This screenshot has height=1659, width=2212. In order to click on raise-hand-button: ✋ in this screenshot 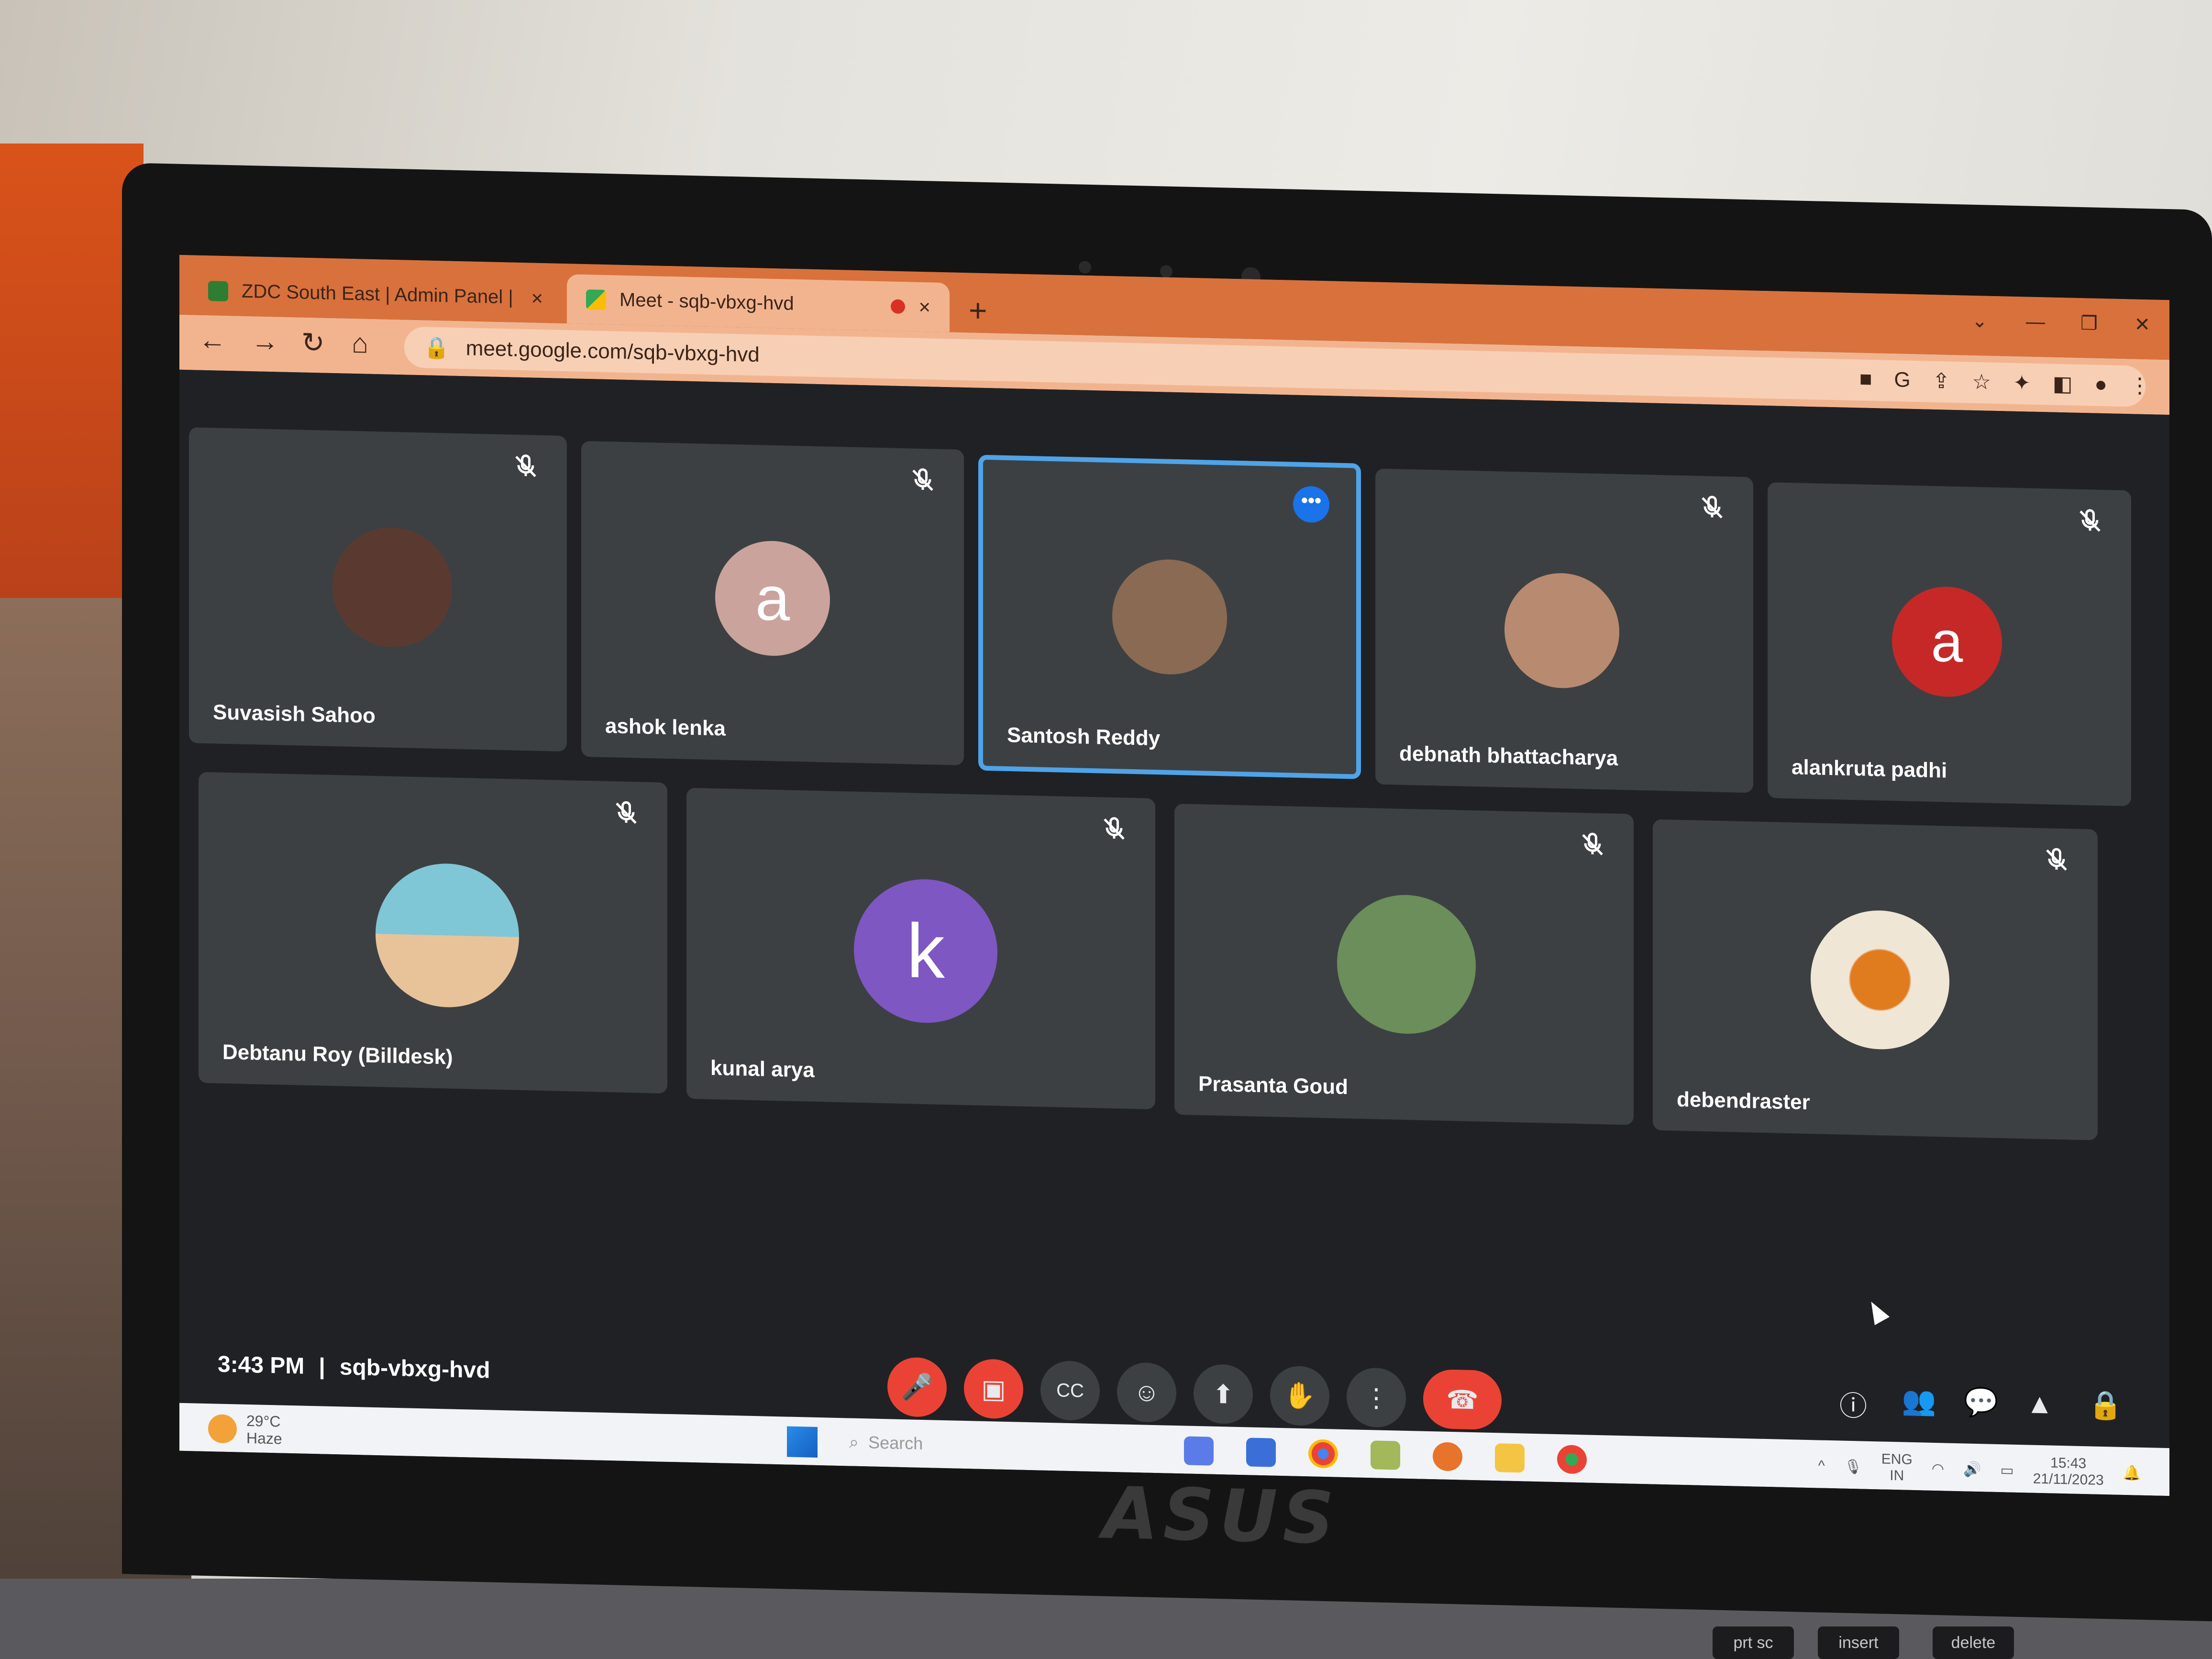, I will do `click(1299, 1396)`.